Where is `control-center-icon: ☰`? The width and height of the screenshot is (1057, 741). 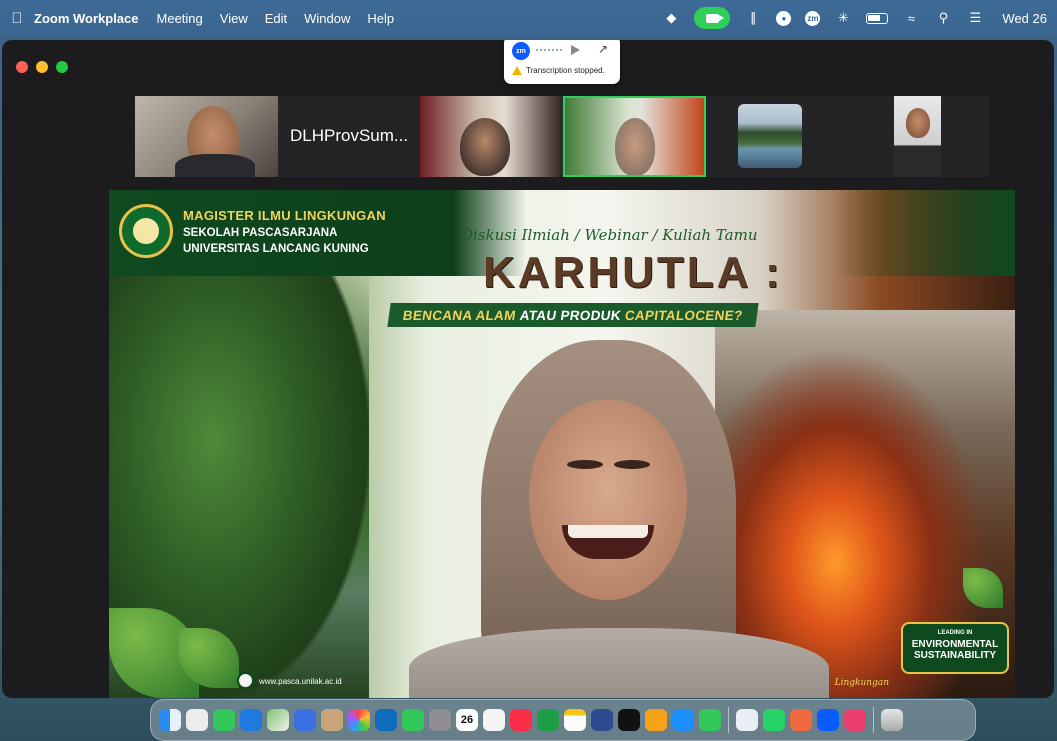 control-center-icon: ☰ is located at coordinates (975, 18).